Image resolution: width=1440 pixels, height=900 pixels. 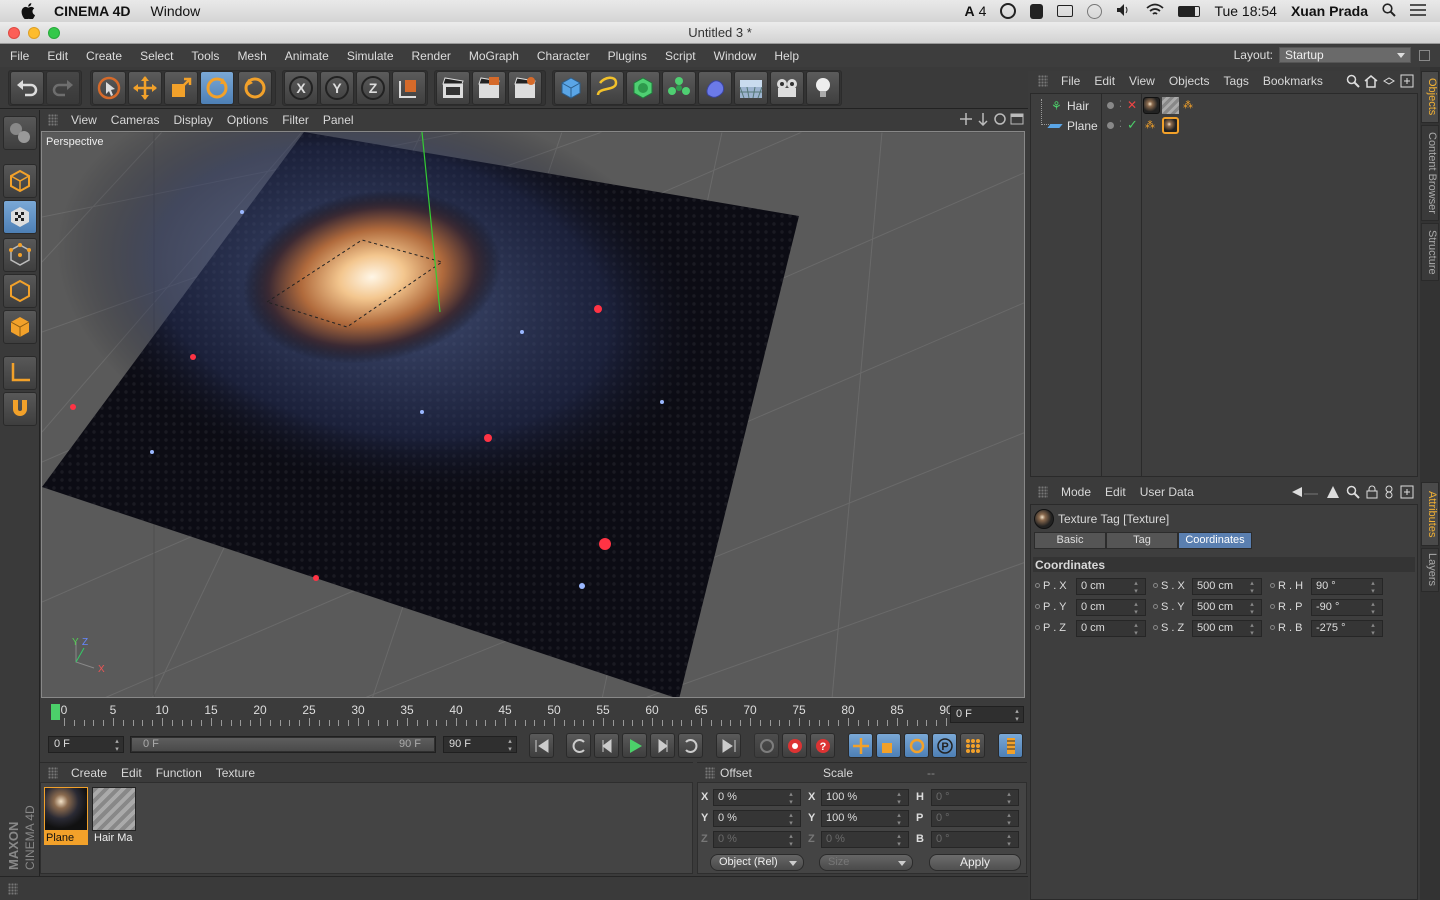 What do you see at coordinates (1407, 493) in the screenshot?
I see `new-panel-icon` at bounding box center [1407, 493].